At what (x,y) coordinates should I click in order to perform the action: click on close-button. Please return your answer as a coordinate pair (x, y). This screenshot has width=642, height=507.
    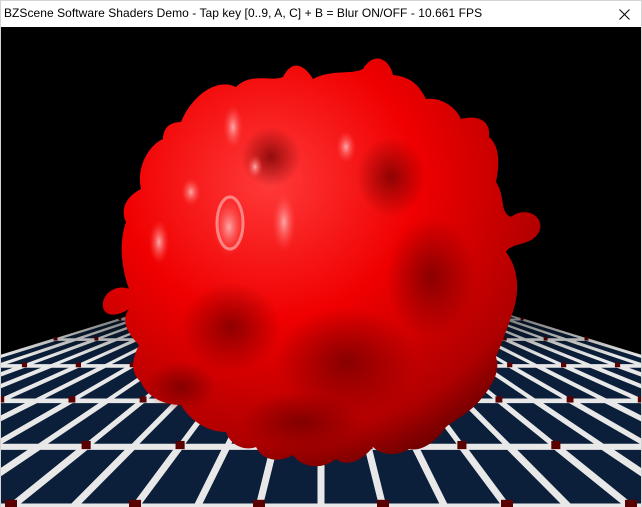
    Looking at the image, I should click on (624, 14).